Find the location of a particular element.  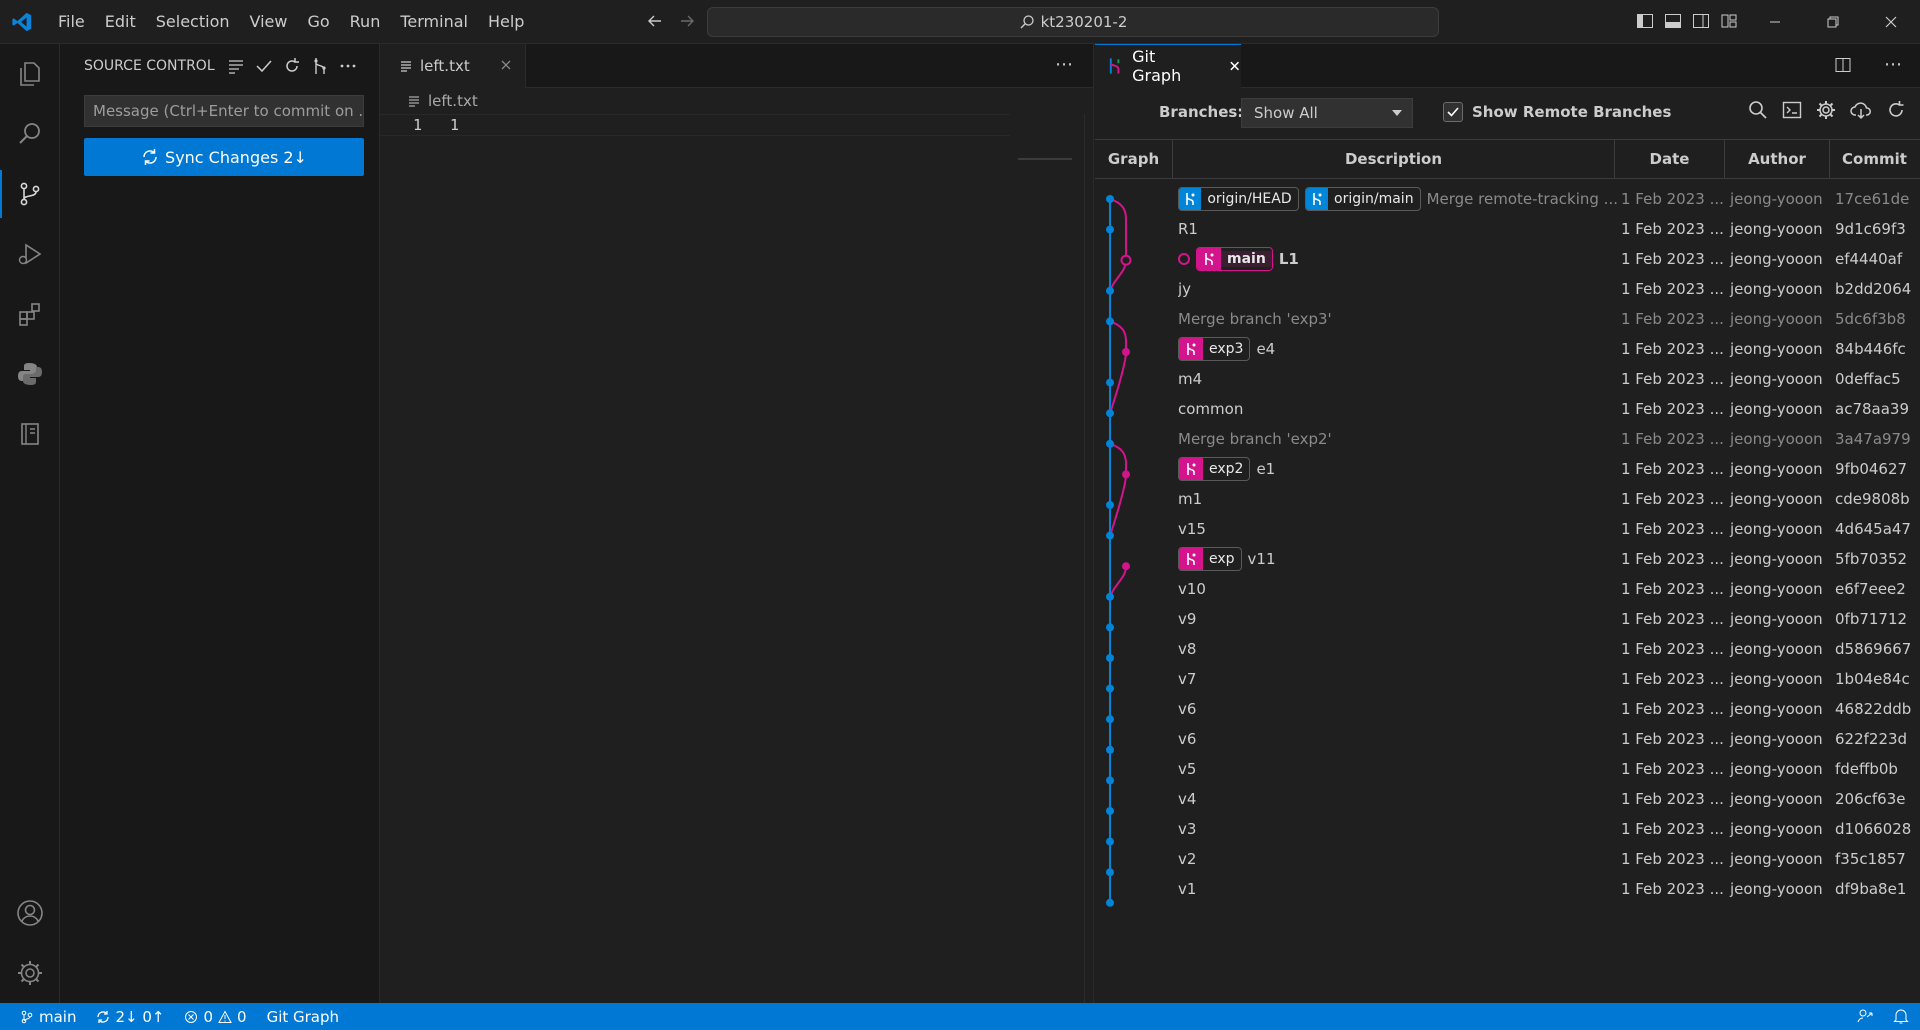

table-row: v9 1 Feb 2023 ... jeong-yooon 0fb71712 is located at coordinates (1507, 619).